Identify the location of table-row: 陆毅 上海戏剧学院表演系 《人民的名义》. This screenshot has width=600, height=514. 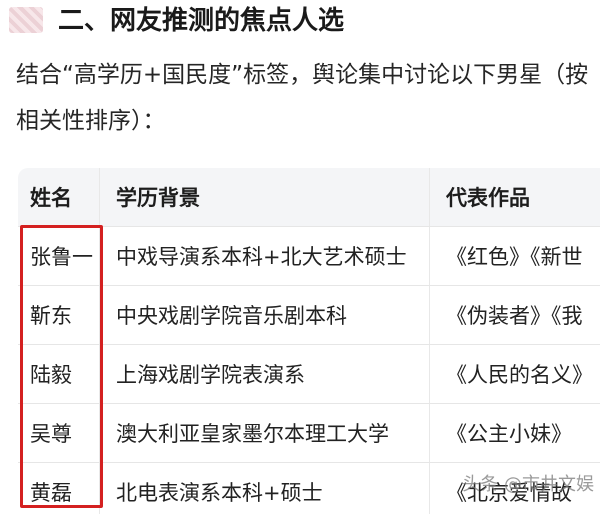
(309, 374).